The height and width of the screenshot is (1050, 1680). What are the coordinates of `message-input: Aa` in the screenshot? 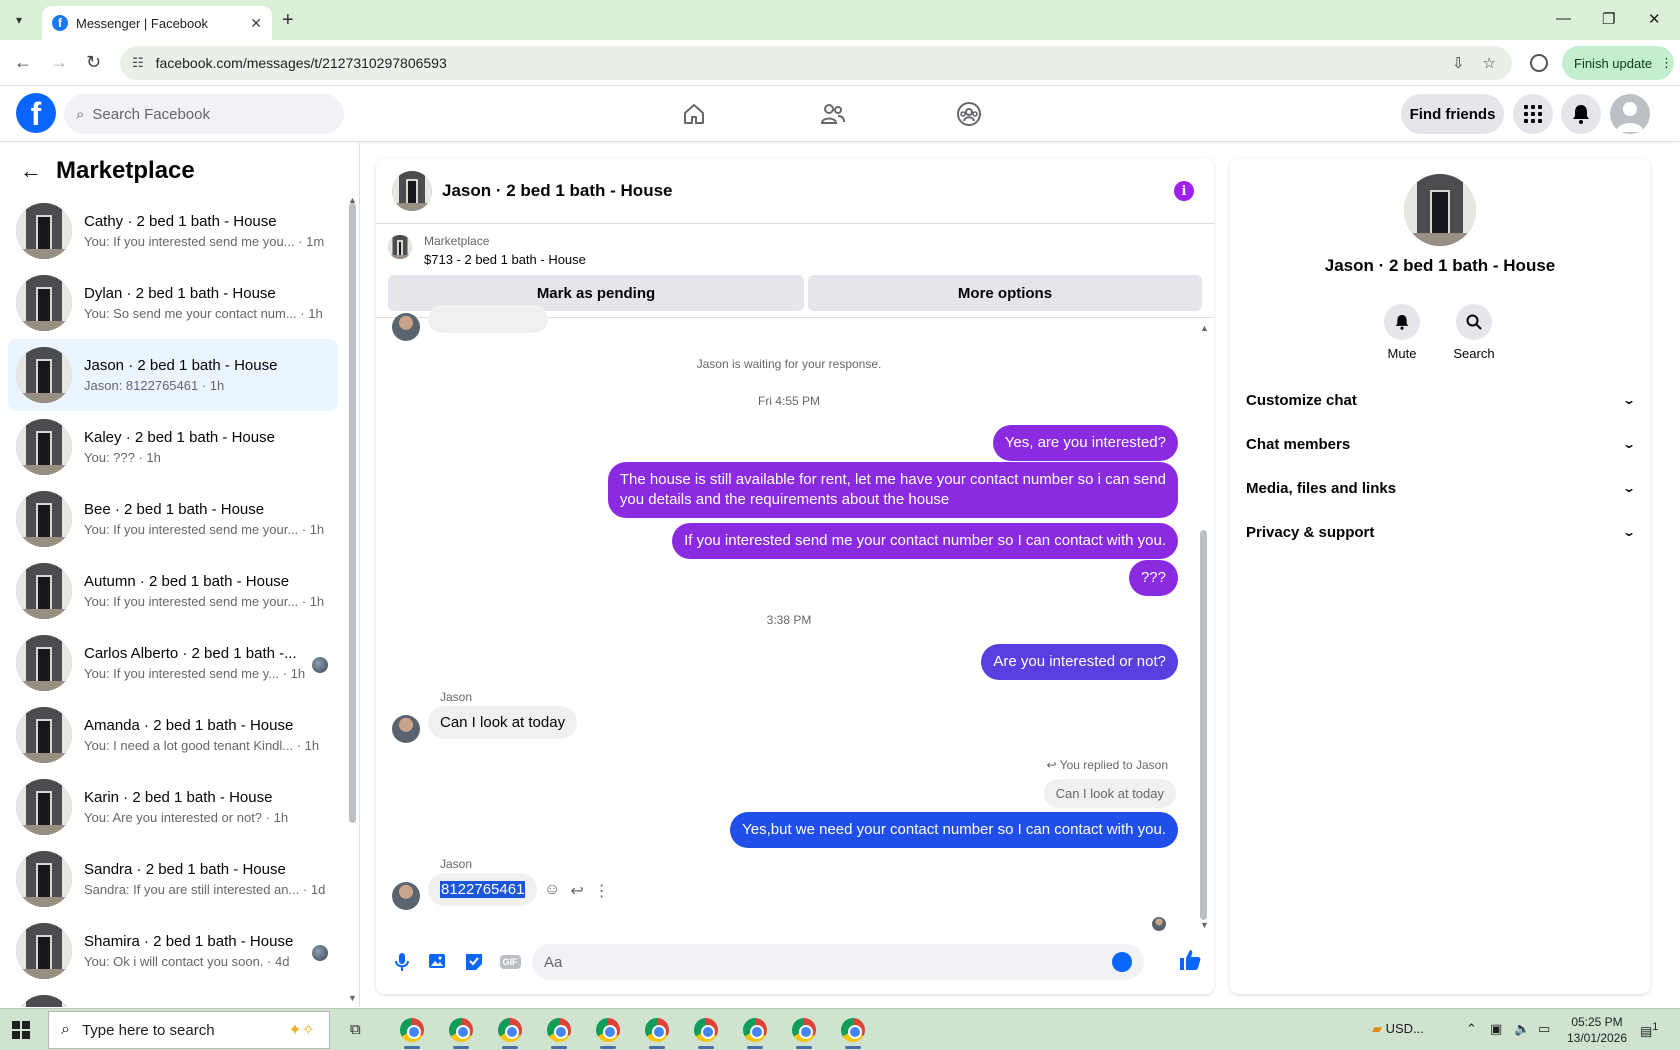 It's located at (838, 962).